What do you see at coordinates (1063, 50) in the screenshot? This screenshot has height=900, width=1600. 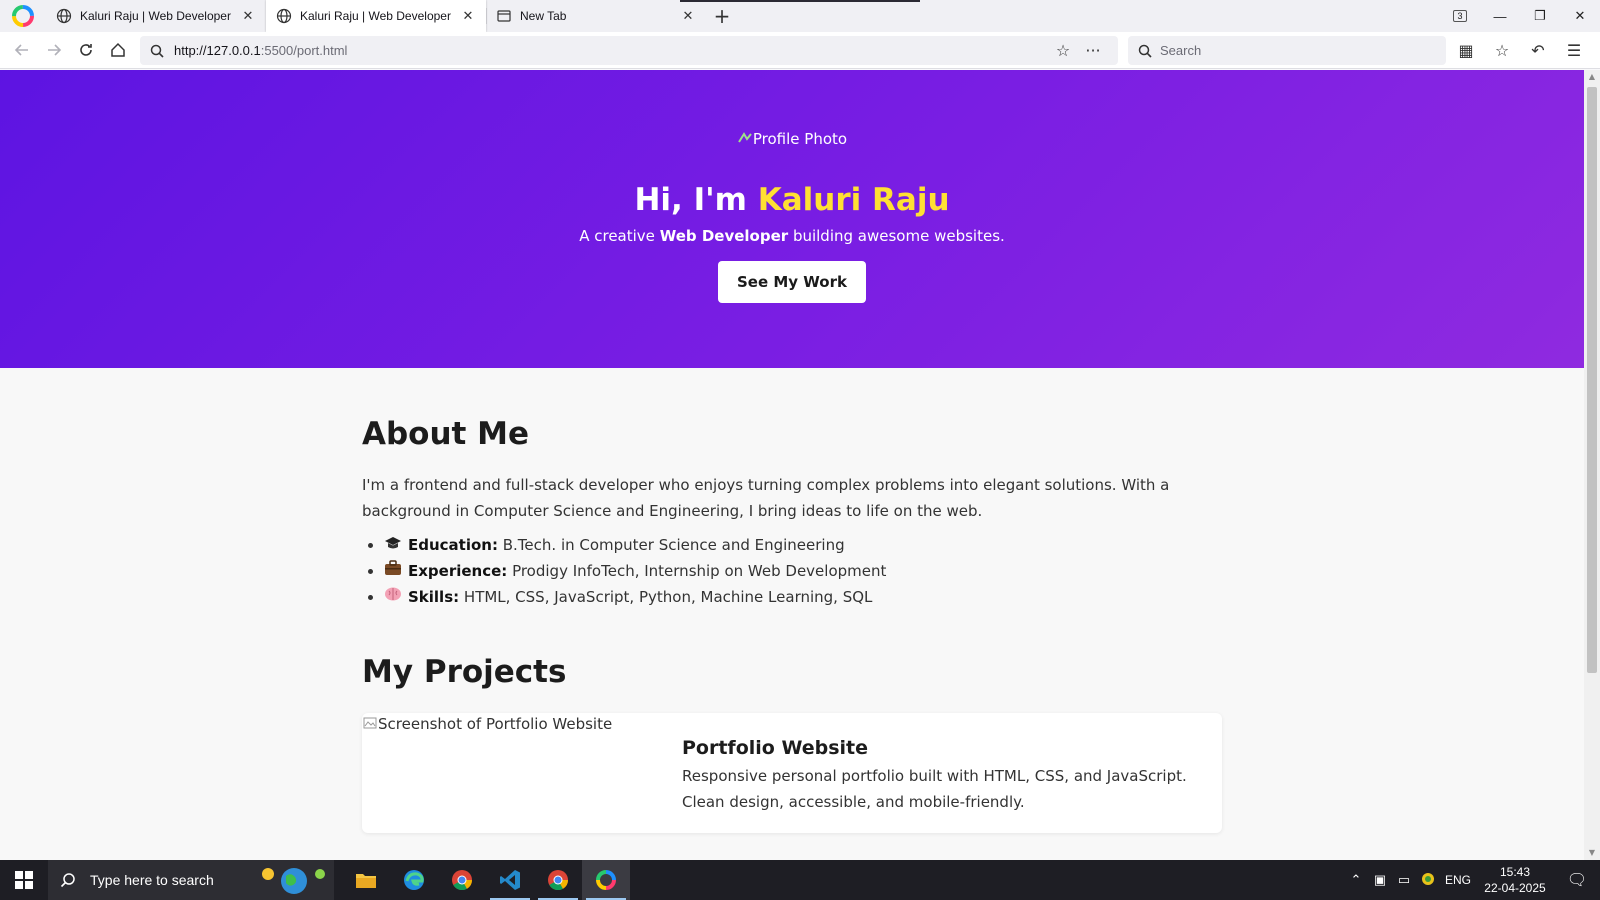 I see `bookmark-star-icon: ☆` at bounding box center [1063, 50].